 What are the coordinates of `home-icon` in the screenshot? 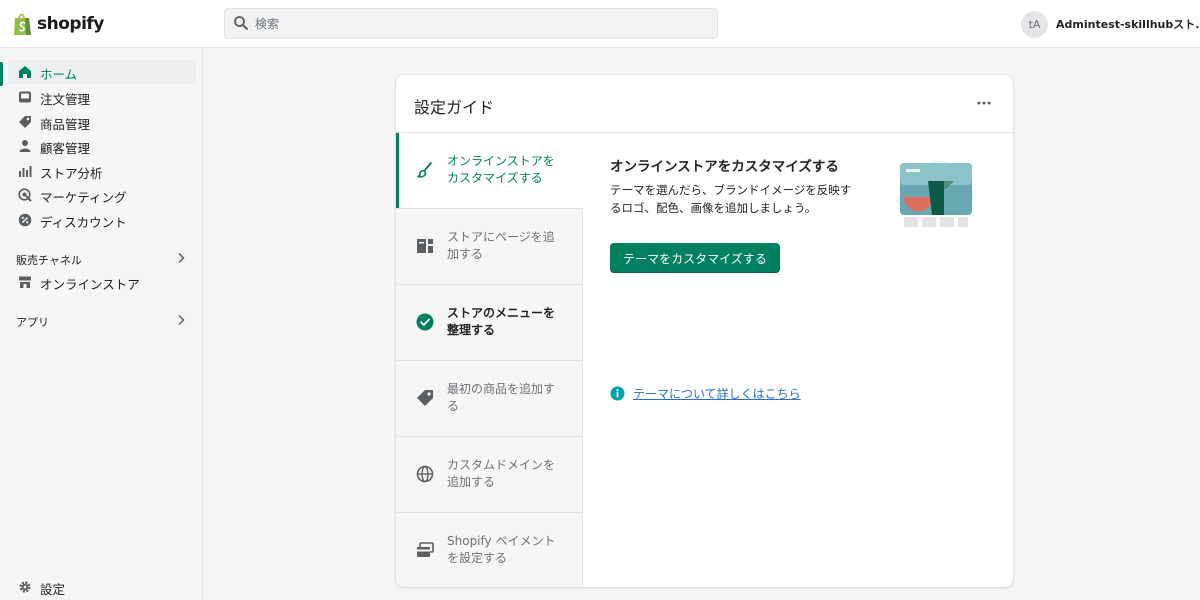 It's located at (25, 72).